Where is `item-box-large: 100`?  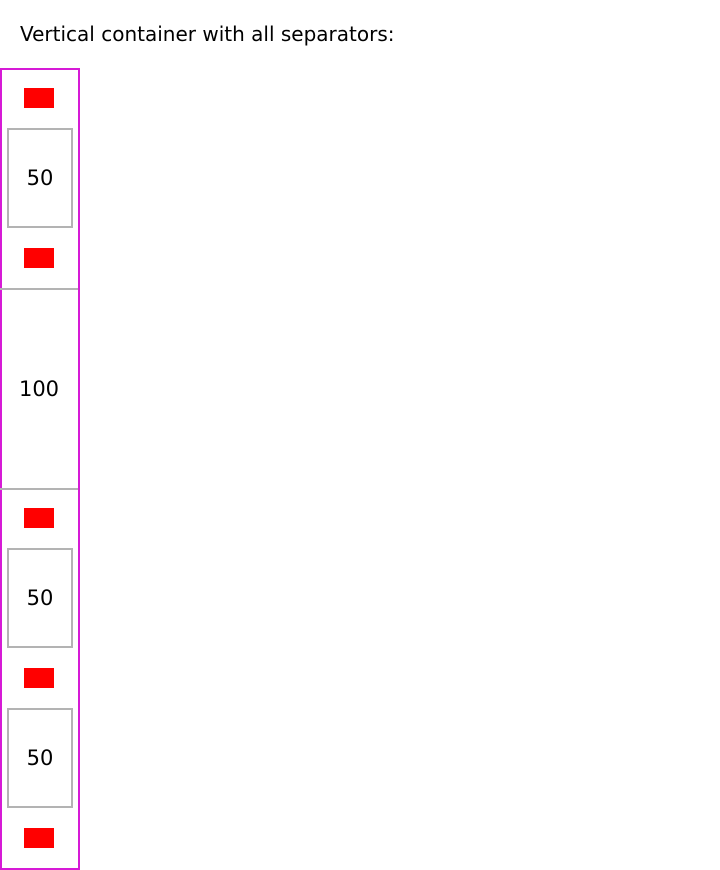
item-box-large: 100 is located at coordinates (39, 389).